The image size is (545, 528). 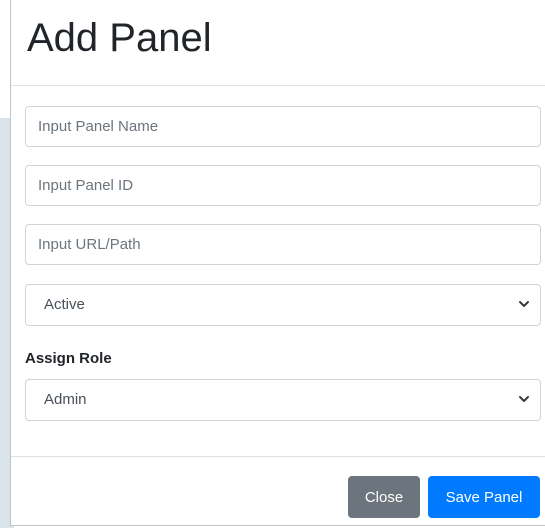 What do you see at coordinates (283, 244) in the screenshot?
I see `url-path-input` at bounding box center [283, 244].